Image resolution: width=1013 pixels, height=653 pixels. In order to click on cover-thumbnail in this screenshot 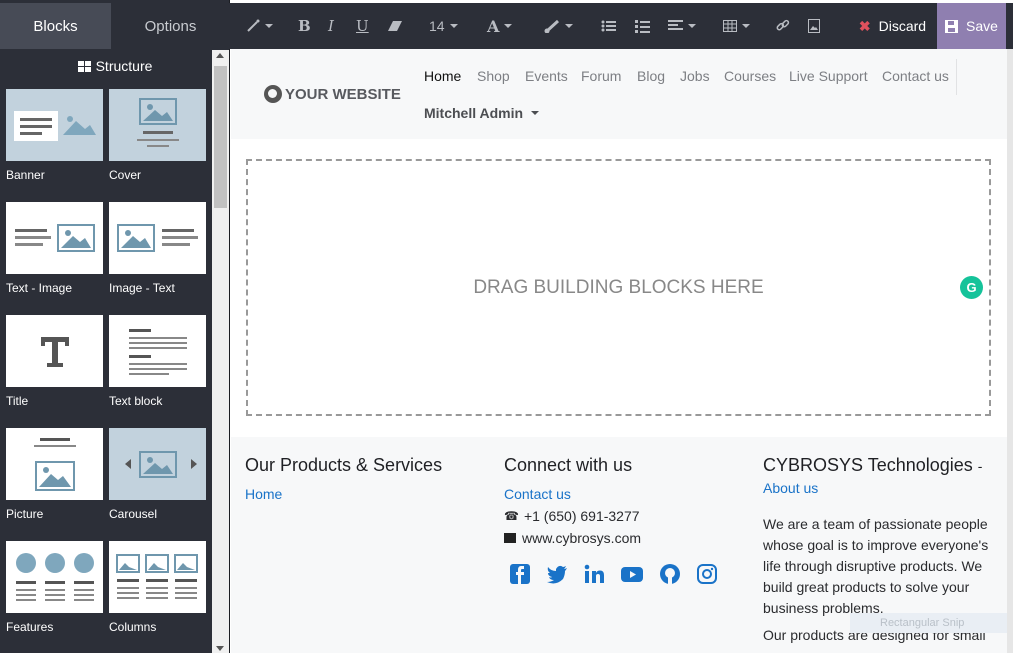, I will do `click(157, 125)`.